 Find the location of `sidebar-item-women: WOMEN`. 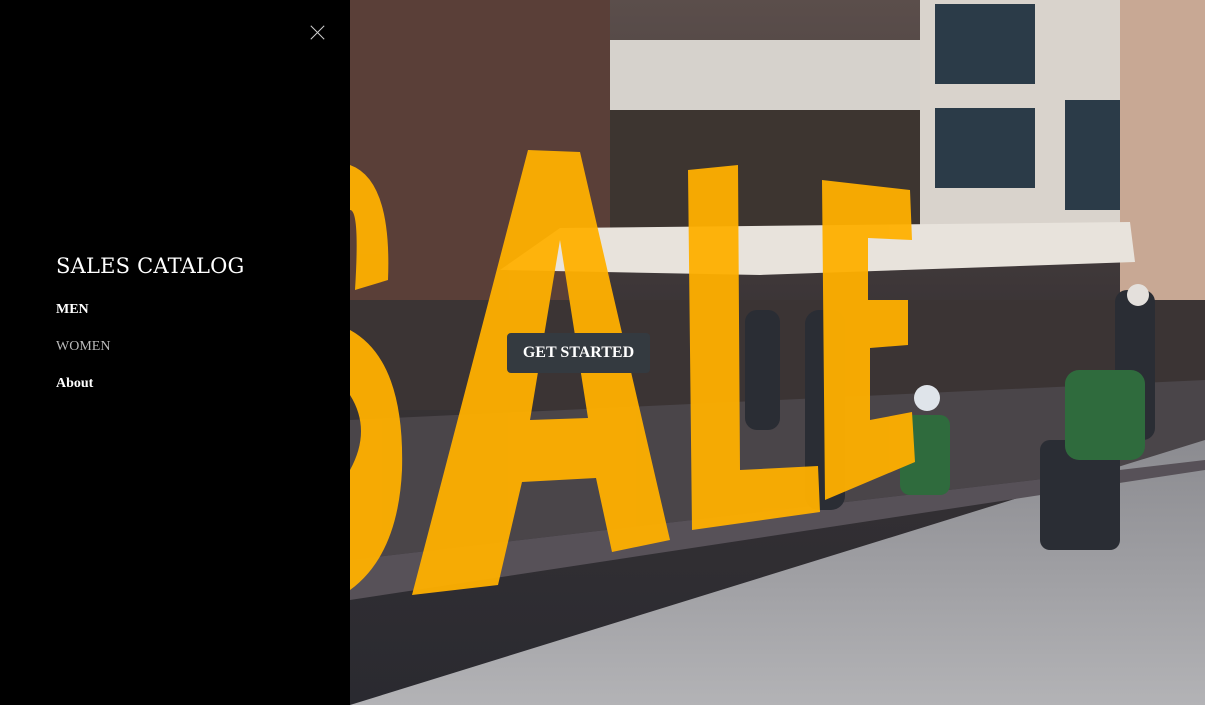

sidebar-item-women: WOMEN is located at coordinates (83, 353).